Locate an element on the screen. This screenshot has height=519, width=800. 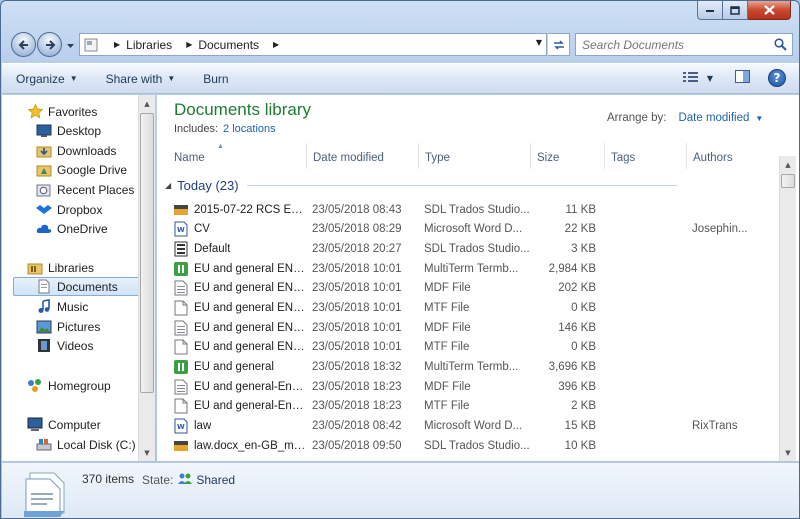
nav-favorites: Favorites is located at coordinates (62, 111).